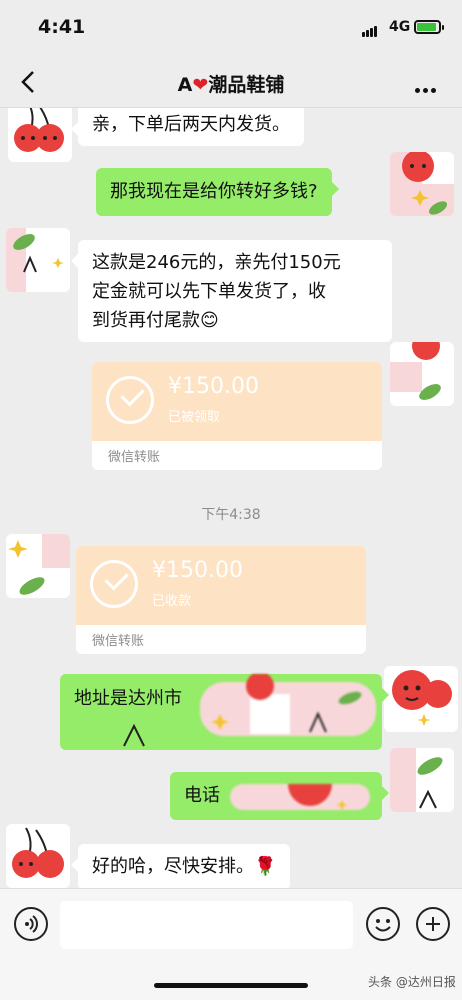  What do you see at coordinates (237, 416) in the screenshot?
I see `transfer-card: ¥150.00 已被领取 微信转账` at bounding box center [237, 416].